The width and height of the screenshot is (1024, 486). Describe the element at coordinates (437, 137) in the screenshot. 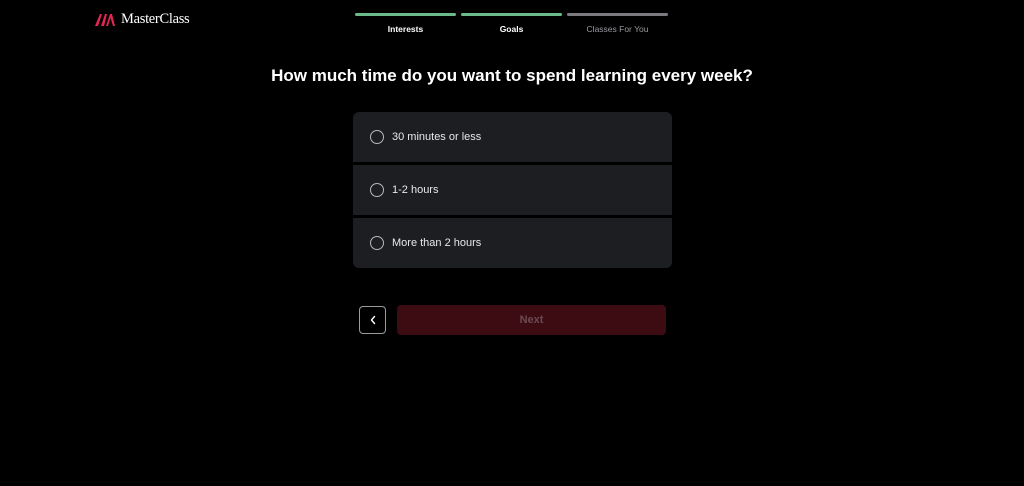

I see `option-label: 30 minutes or less` at that location.